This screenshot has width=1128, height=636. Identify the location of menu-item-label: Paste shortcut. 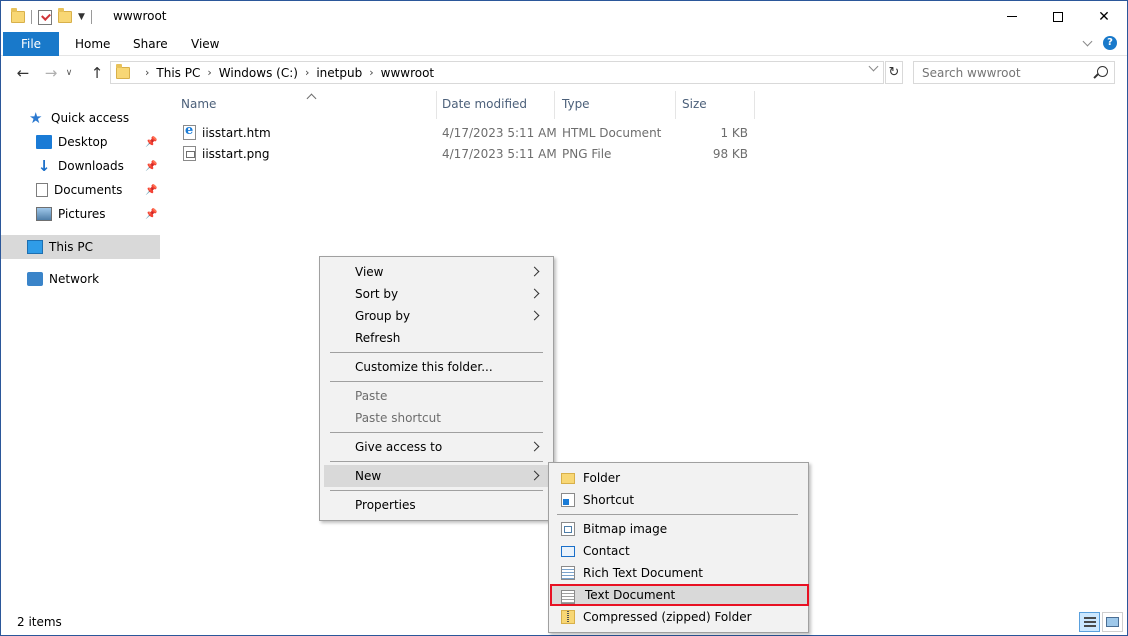
(398, 418).